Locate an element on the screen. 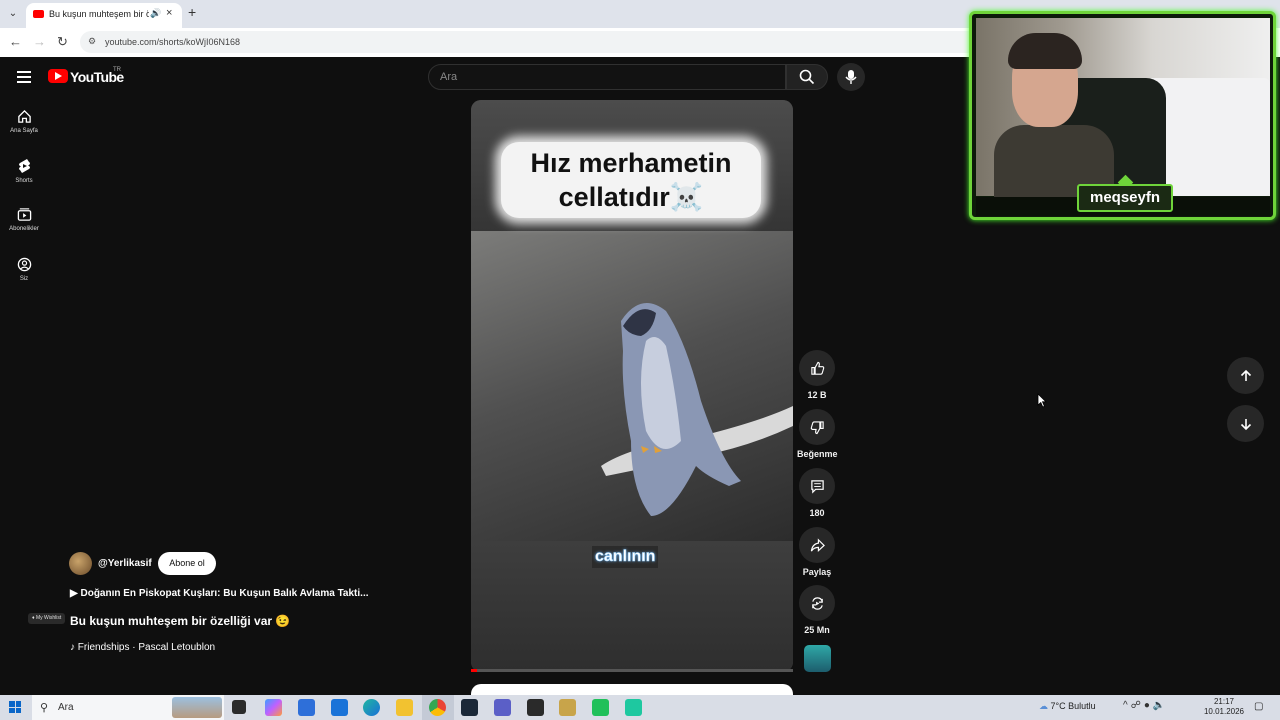  like-count: 12 B is located at coordinates (817, 395).